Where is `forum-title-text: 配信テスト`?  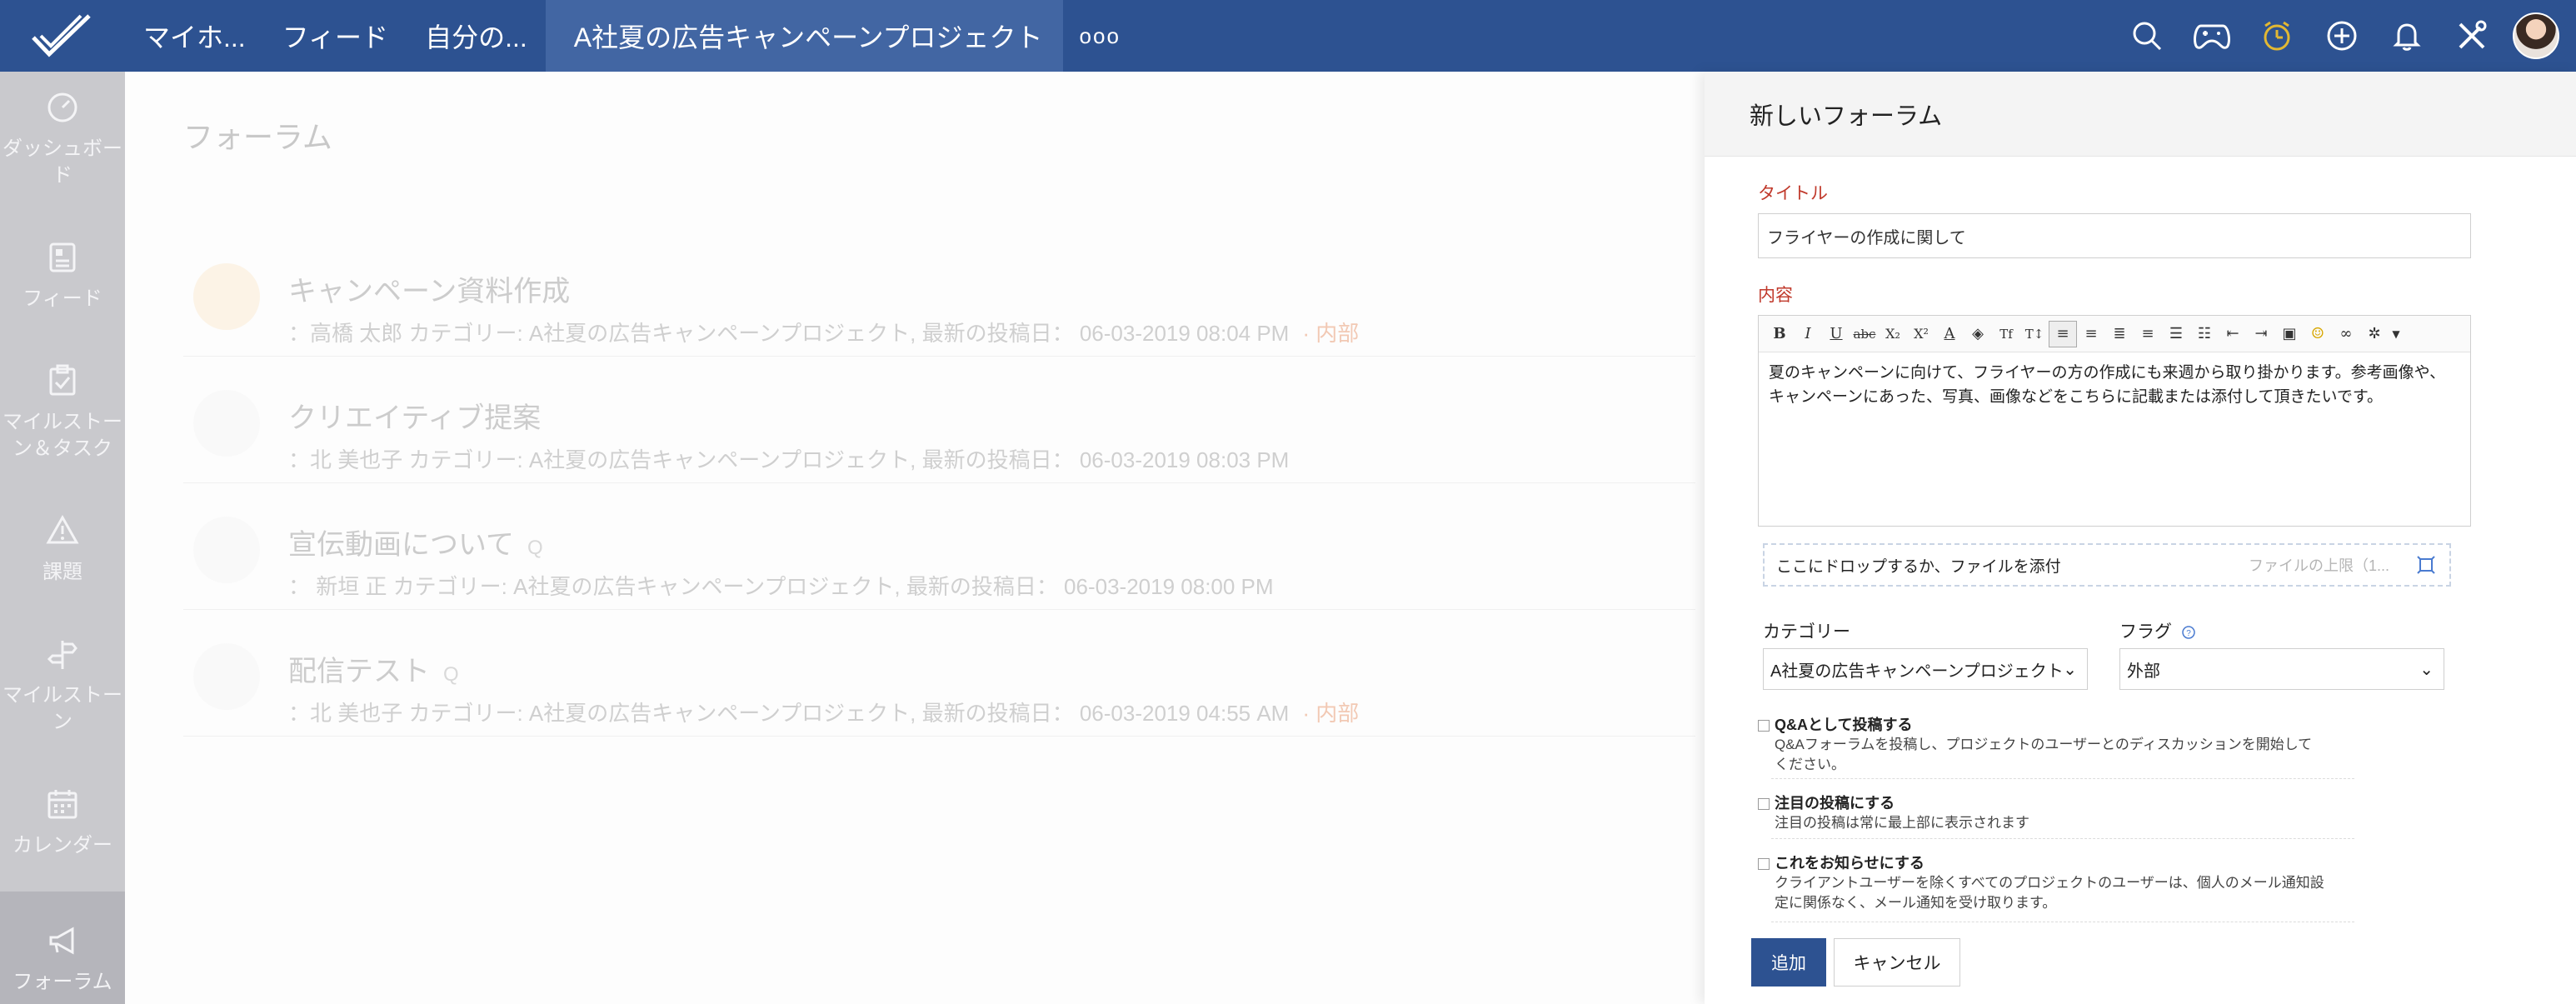 forum-title-text: 配信テスト is located at coordinates (359, 671).